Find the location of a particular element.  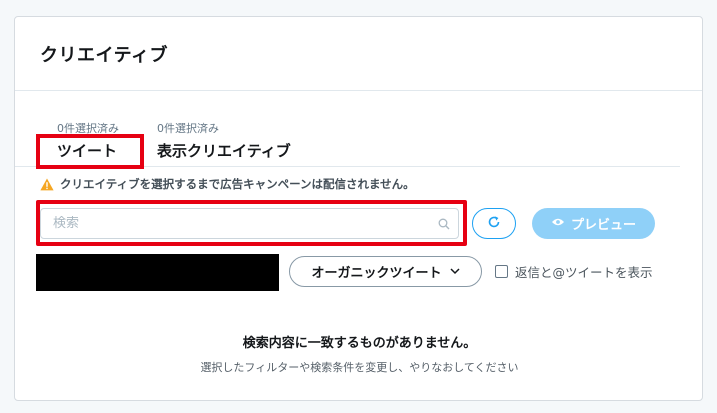

eye-icon is located at coordinates (558, 223).